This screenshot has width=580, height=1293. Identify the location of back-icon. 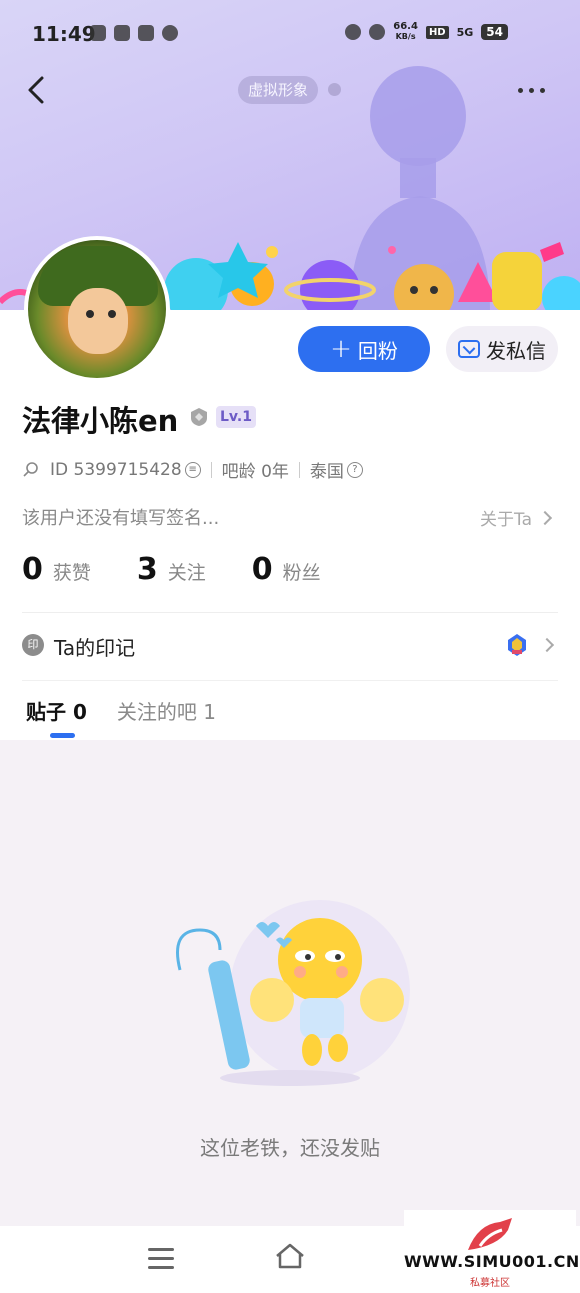
(38, 90).